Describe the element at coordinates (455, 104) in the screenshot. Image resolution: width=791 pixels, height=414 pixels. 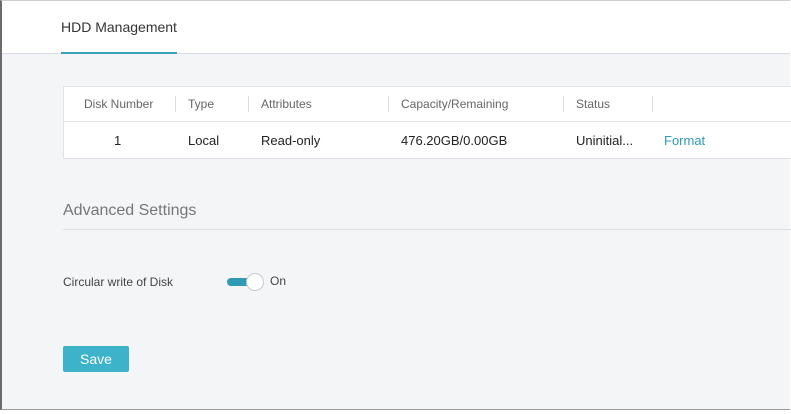
I see `header-capacity: Capacity/Remaining` at that location.